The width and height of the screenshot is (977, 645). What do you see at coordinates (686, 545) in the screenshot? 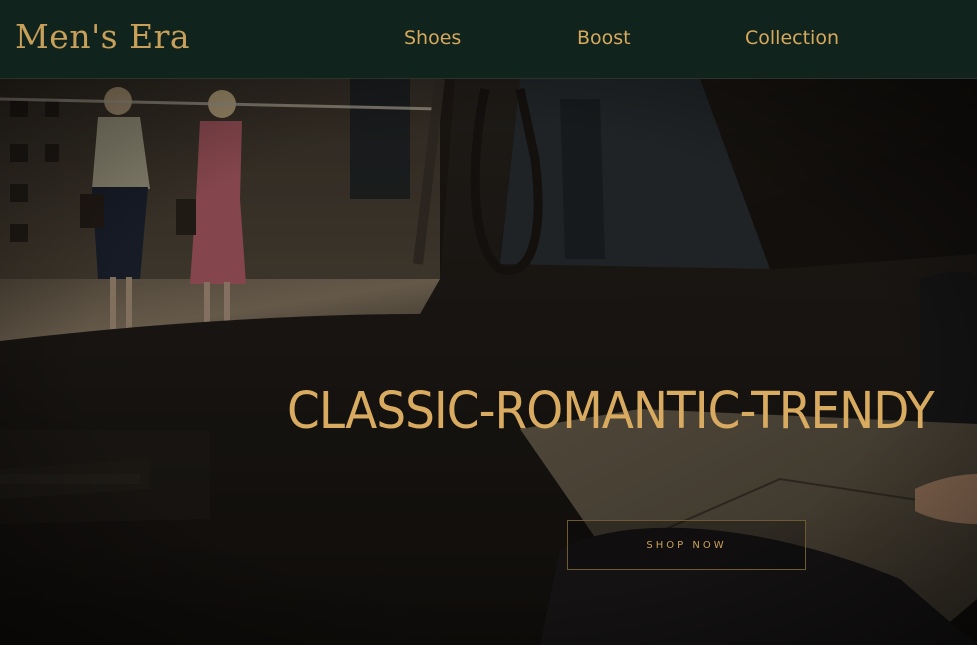
I see `shop-now-button: SHOP NOW` at bounding box center [686, 545].